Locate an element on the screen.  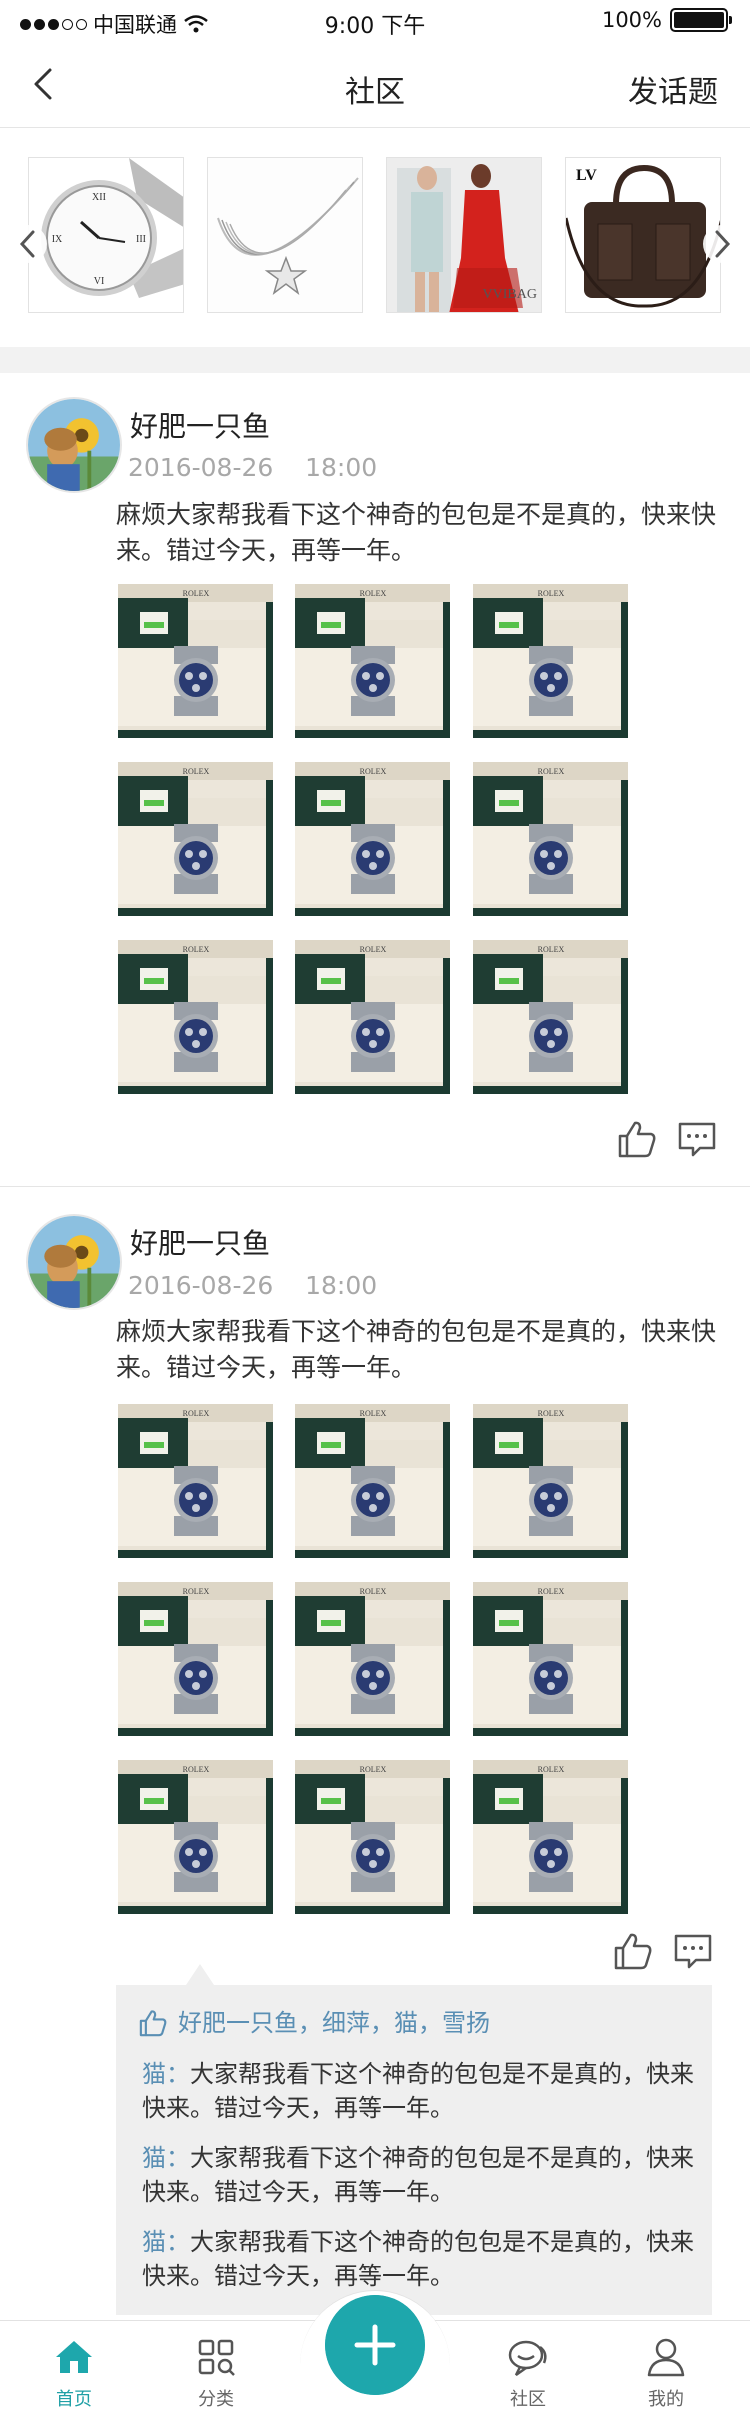
tab-home: 首页 is located at coordinates (74, 2374).